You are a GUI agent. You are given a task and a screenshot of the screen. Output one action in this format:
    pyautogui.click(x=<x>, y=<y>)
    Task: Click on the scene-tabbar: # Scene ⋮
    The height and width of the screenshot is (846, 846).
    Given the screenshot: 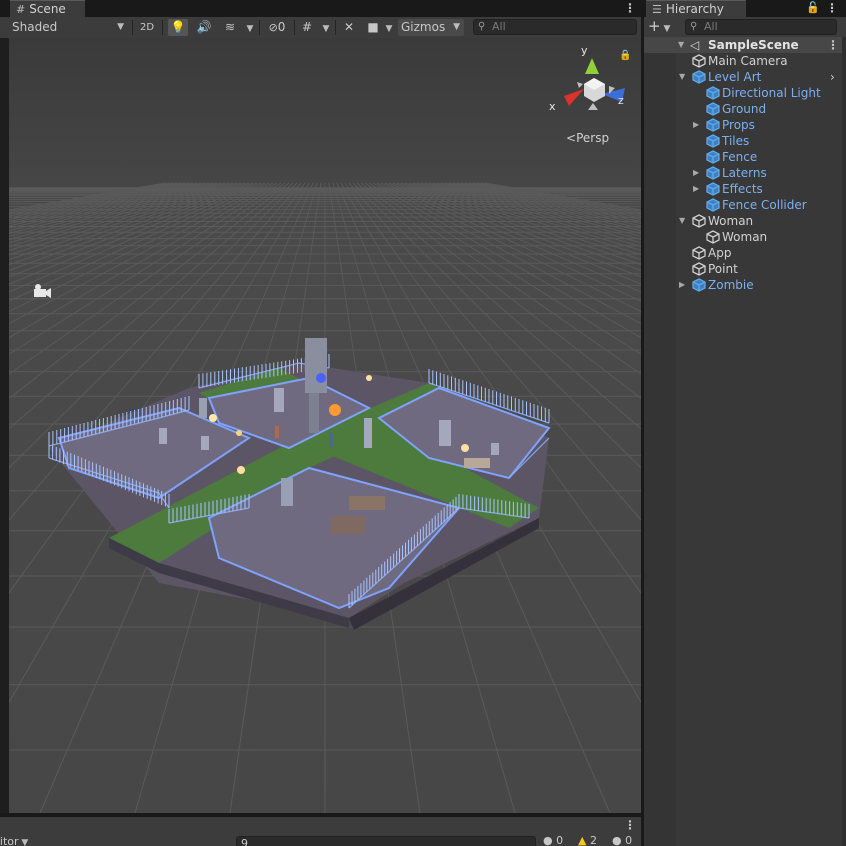 What is the action you would take?
    pyautogui.click(x=320, y=8)
    